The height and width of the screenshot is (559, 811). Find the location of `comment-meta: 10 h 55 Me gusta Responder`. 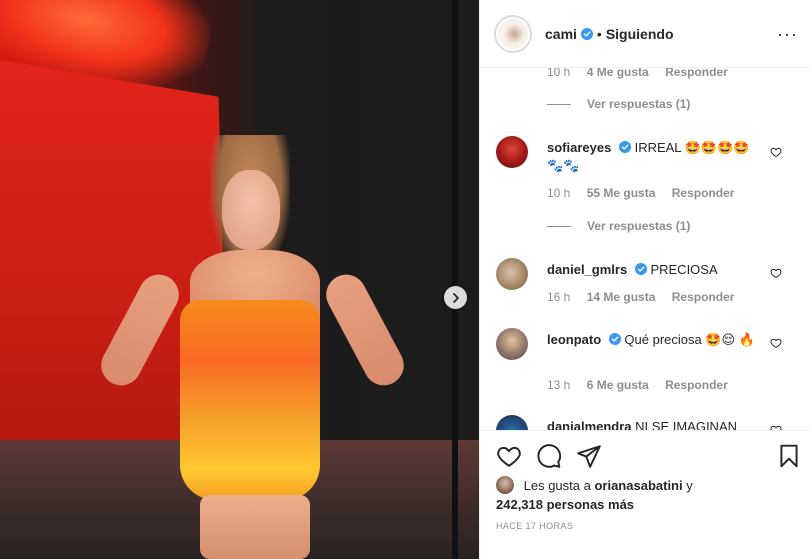

comment-meta: 10 h 55 Me gusta Responder is located at coordinates (647, 193).